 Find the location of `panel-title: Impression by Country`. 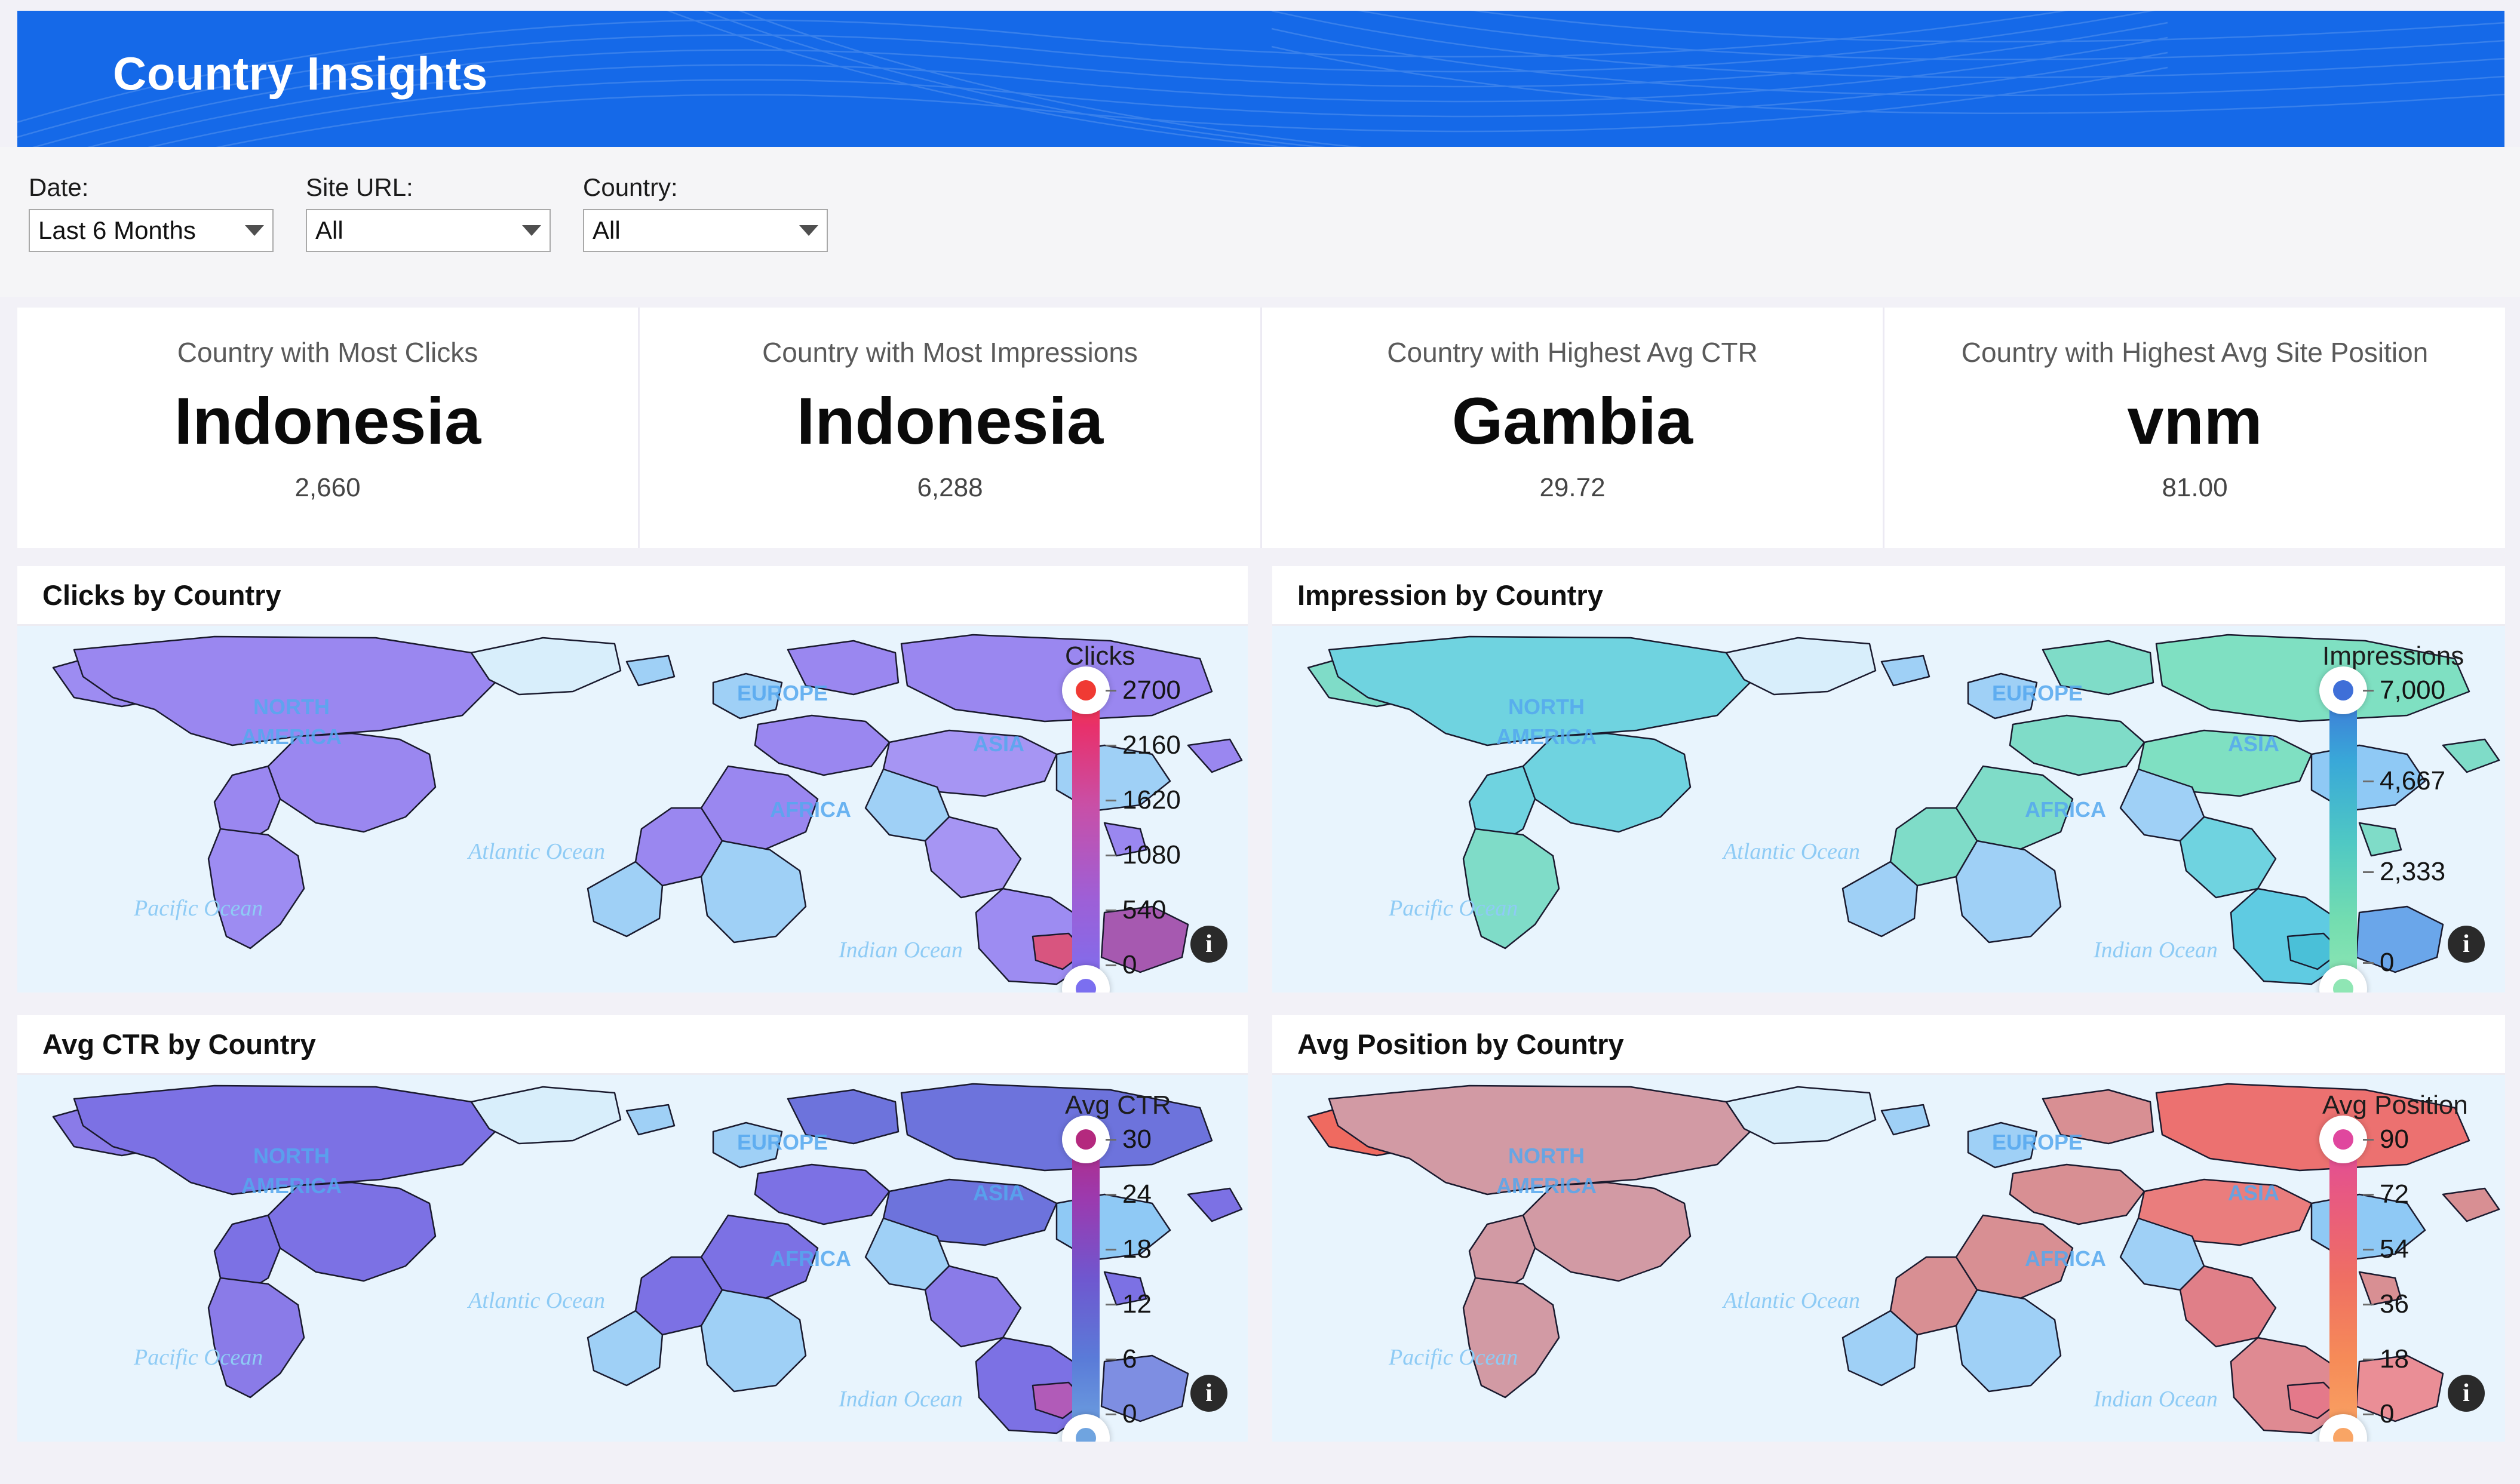

panel-title: Impression by Country is located at coordinates (1450, 595).